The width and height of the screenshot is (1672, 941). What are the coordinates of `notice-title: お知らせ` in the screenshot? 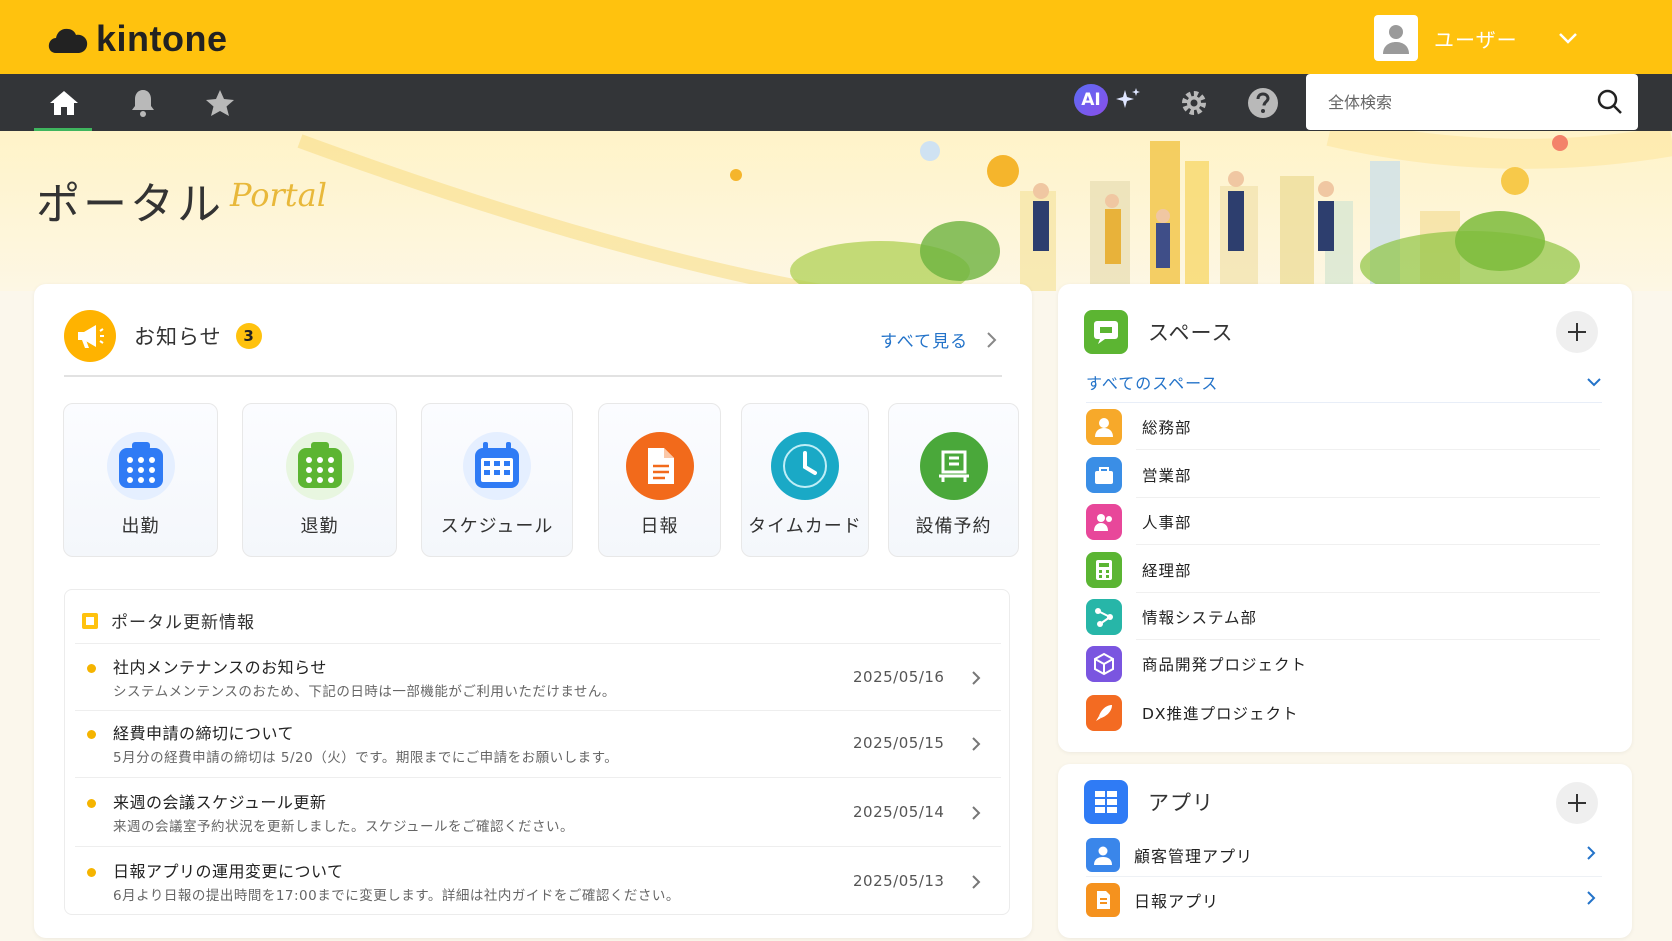 It's located at (178, 337).